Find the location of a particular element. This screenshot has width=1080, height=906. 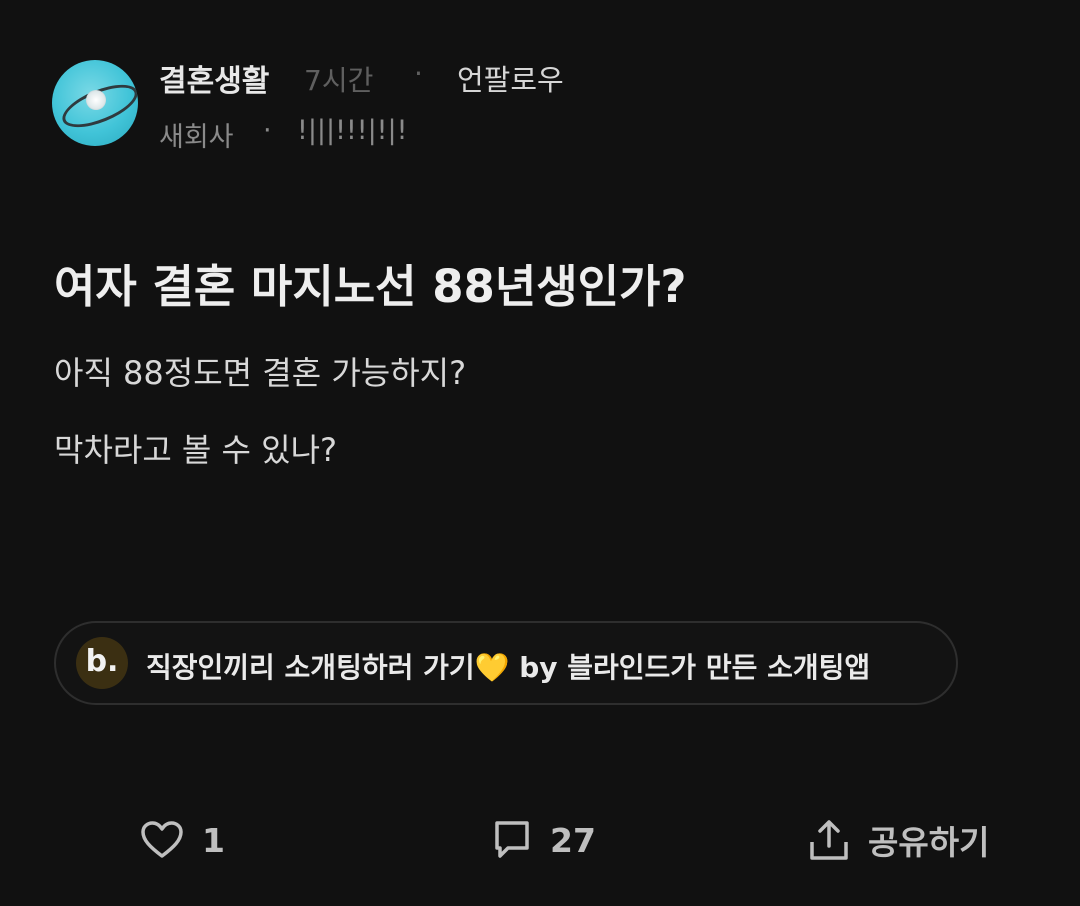

post-title: 여자 결혼 마지노선 88년생인가? is located at coordinates (370, 286).